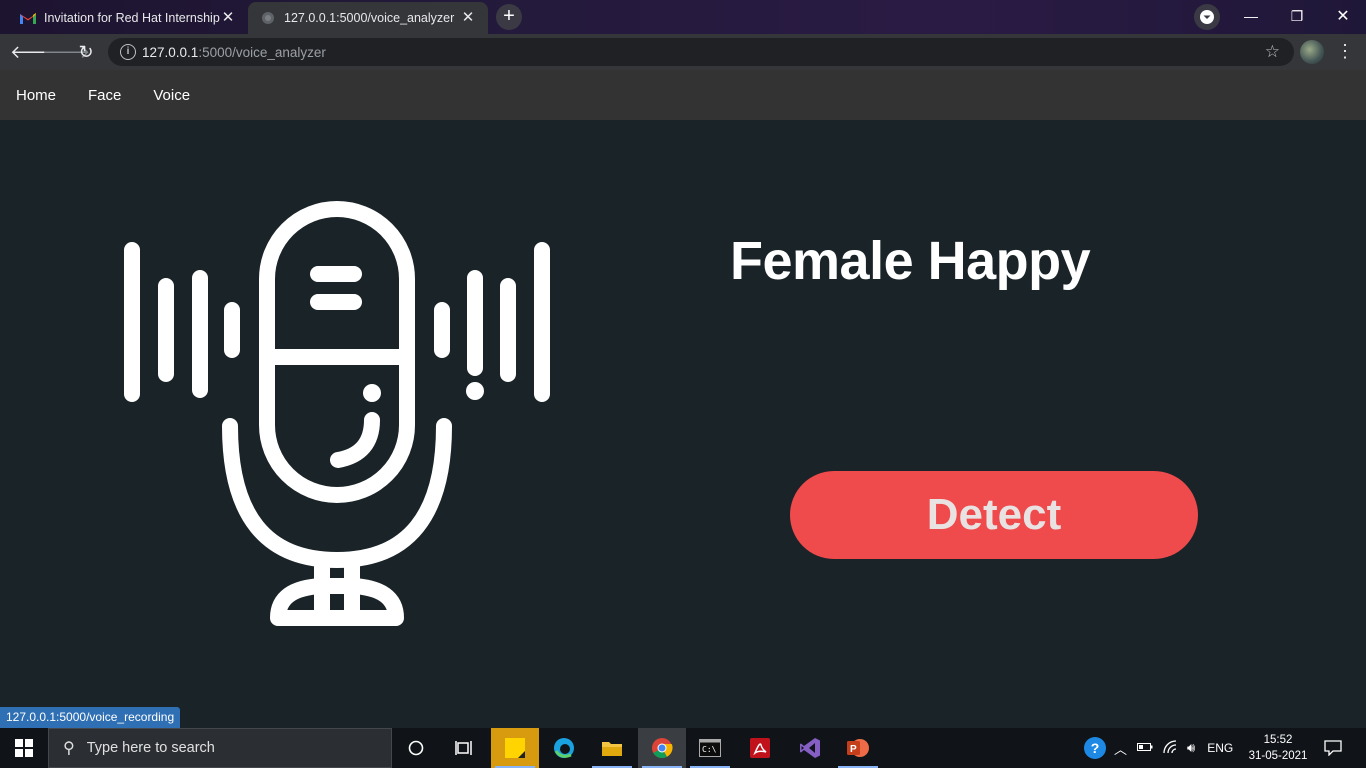  I want to click on powerpoint-app: P, so click(858, 748).